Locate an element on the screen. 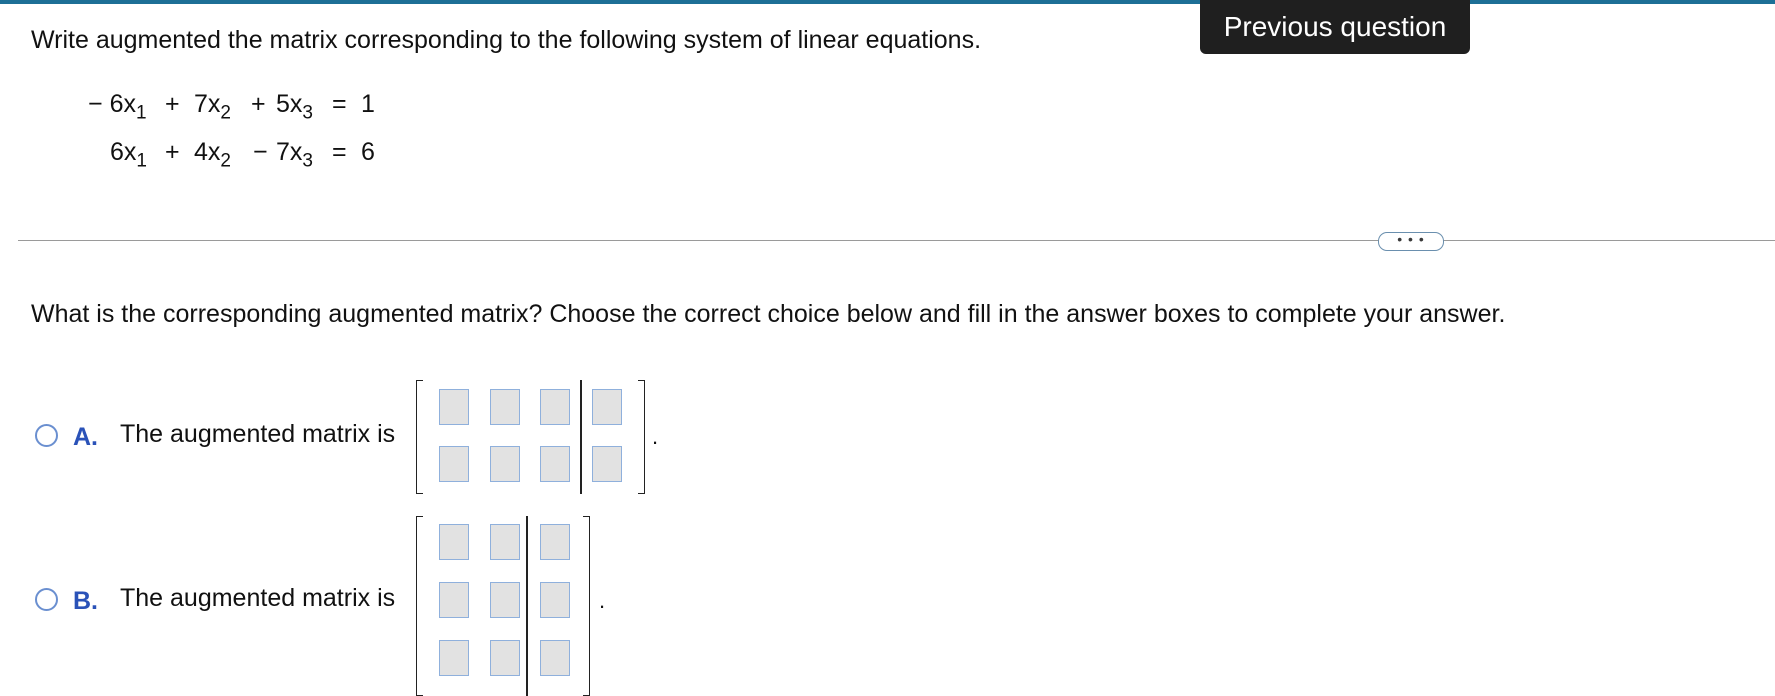 This screenshot has height=696, width=1775. matrix-a-cell-r1c3 is located at coordinates (555, 407).